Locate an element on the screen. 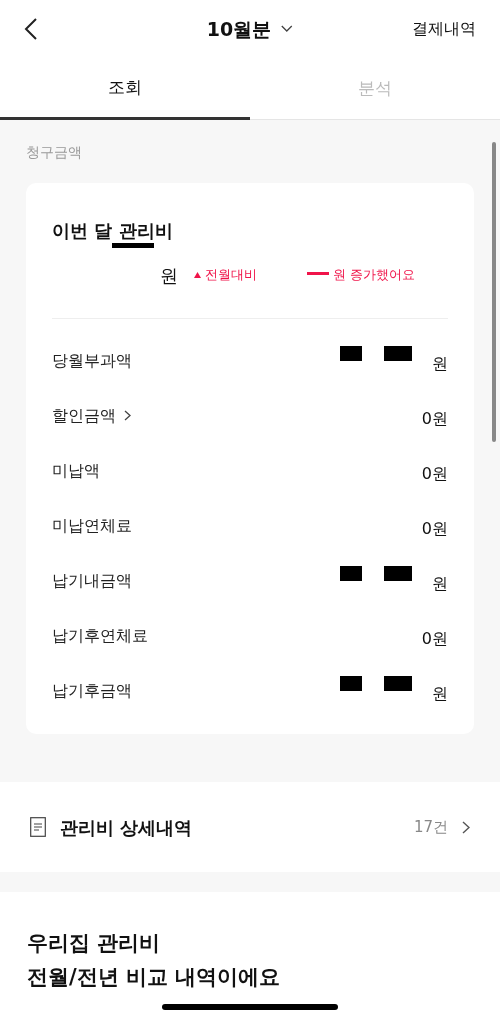  increase-triangle-icon is located at coordinates (197, 275).